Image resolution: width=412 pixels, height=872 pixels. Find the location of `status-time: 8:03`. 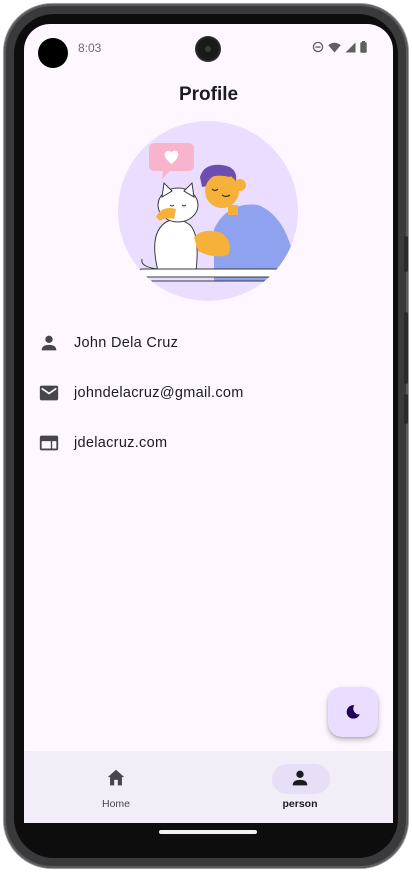

status-time: 8:03 is located at coordinates (90, 48).